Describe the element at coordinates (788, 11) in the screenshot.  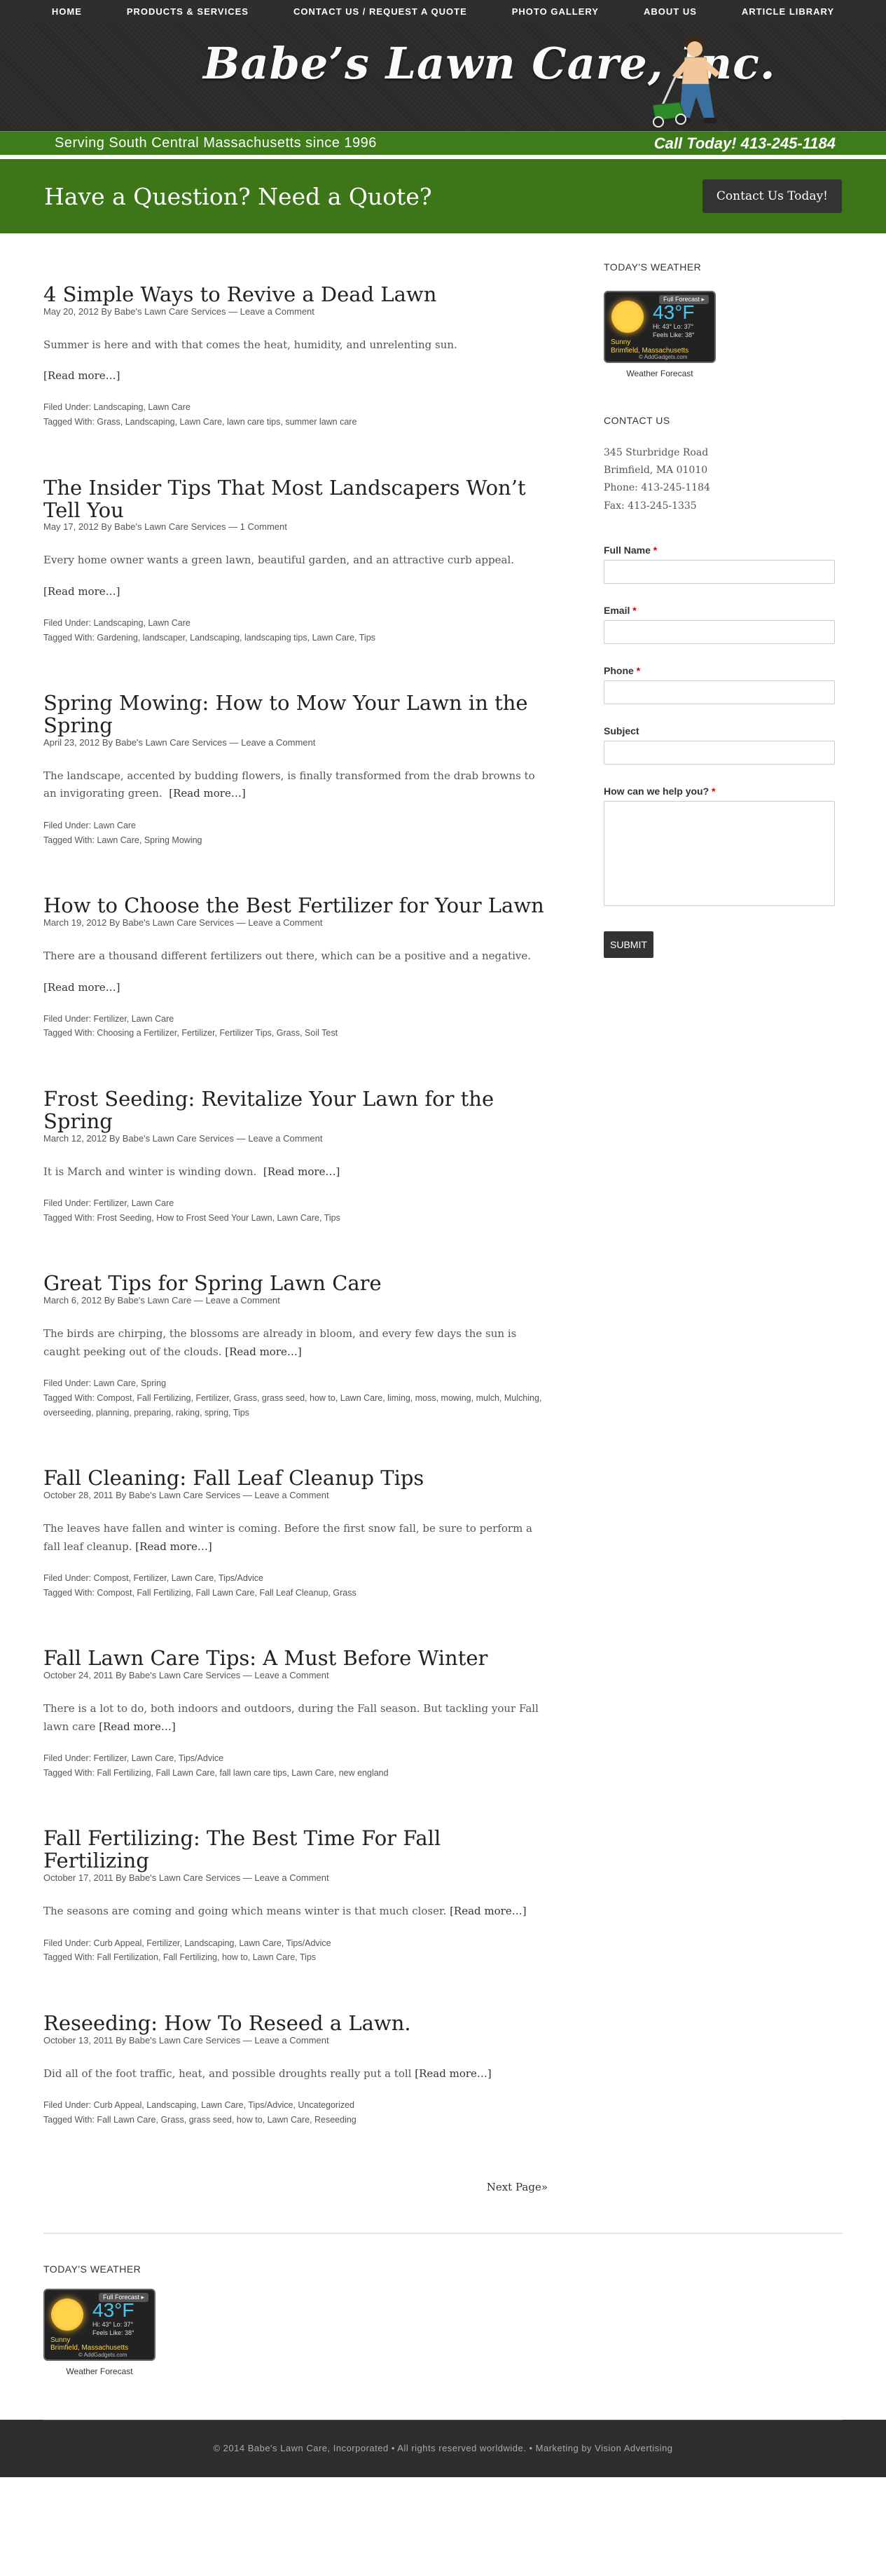
I see `nav-article-library: ARTICLE LIBRARY` at that location.